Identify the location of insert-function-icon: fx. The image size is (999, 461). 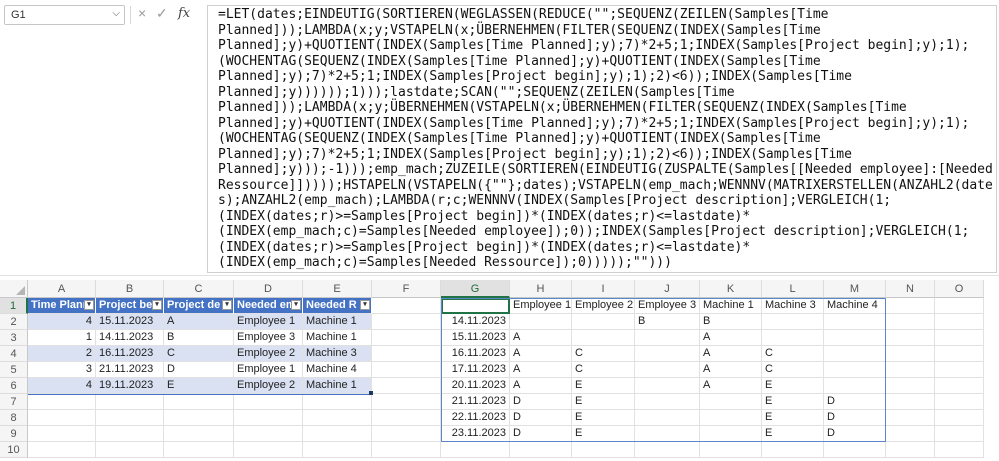
(184, 13).